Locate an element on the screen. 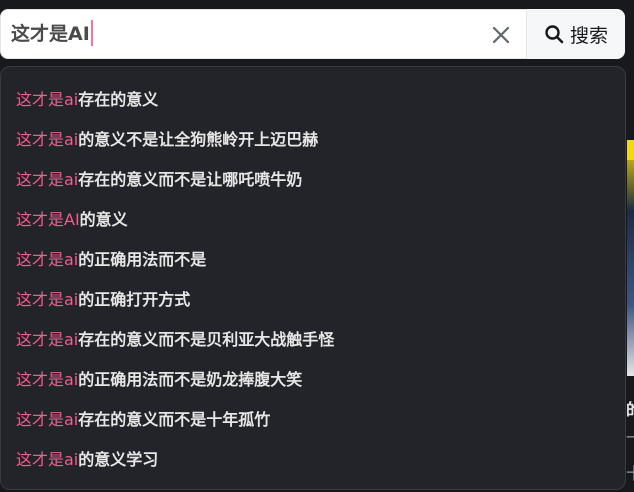 This screenshot has height=492, width=634. suggestion-item: 这才是ai的正确打开方式 is located at coordinates (103, 300).